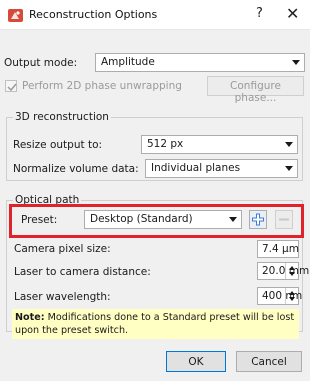  What do you see at coordinates (30, 317) in the screenshot?
I see `note-label: Note:` at bounding box center [30, 317].